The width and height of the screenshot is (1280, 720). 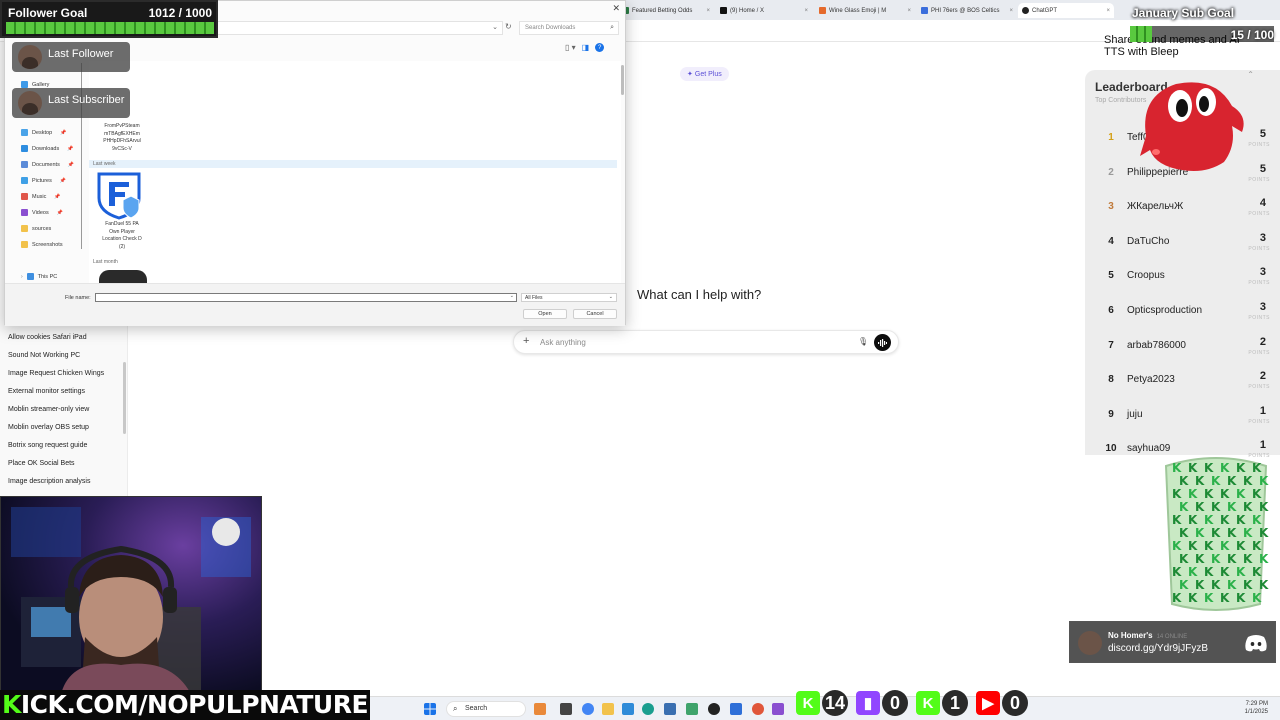 What do you see at coordinates (1146, 276) in the screenshot?
I see `leaderboard-username: Croopus` at bounding box center [1146, 276].